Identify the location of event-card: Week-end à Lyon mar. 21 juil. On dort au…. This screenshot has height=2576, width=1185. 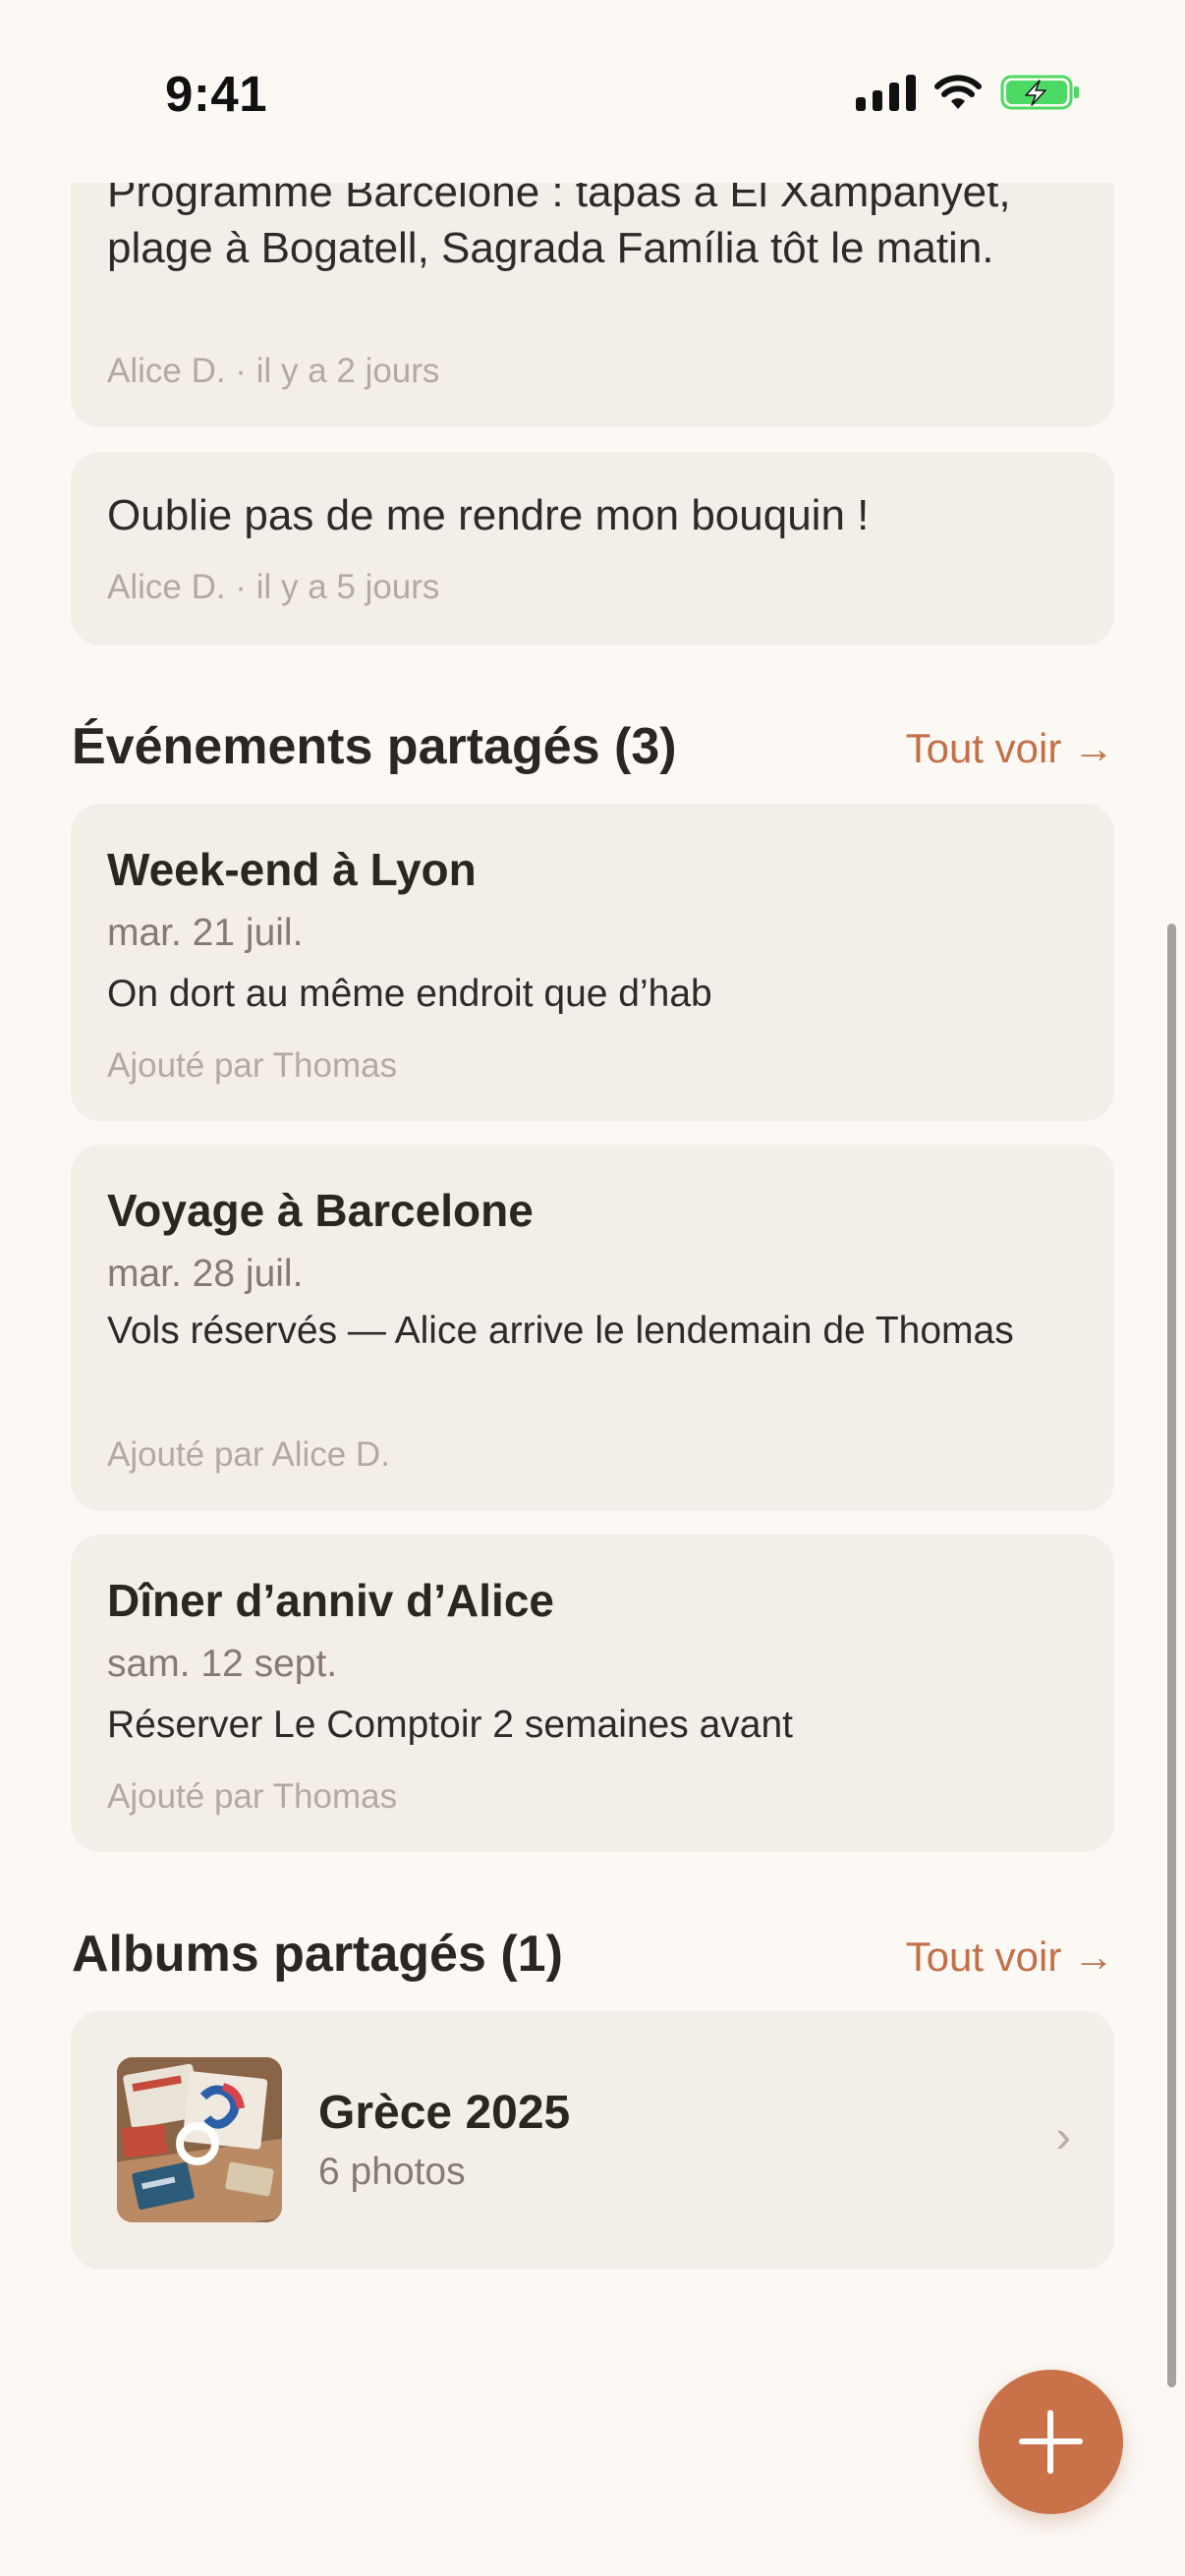
(592, 962).